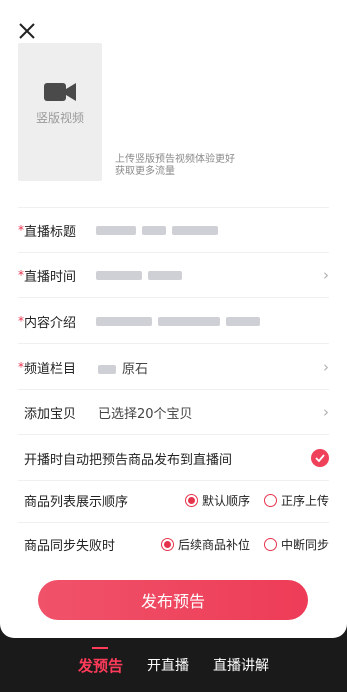 The height and width of the screenshot is (692, 347). I want to click on upload-tip-line-1: 上传竖版预告视频体验更好, so click(175, 159).